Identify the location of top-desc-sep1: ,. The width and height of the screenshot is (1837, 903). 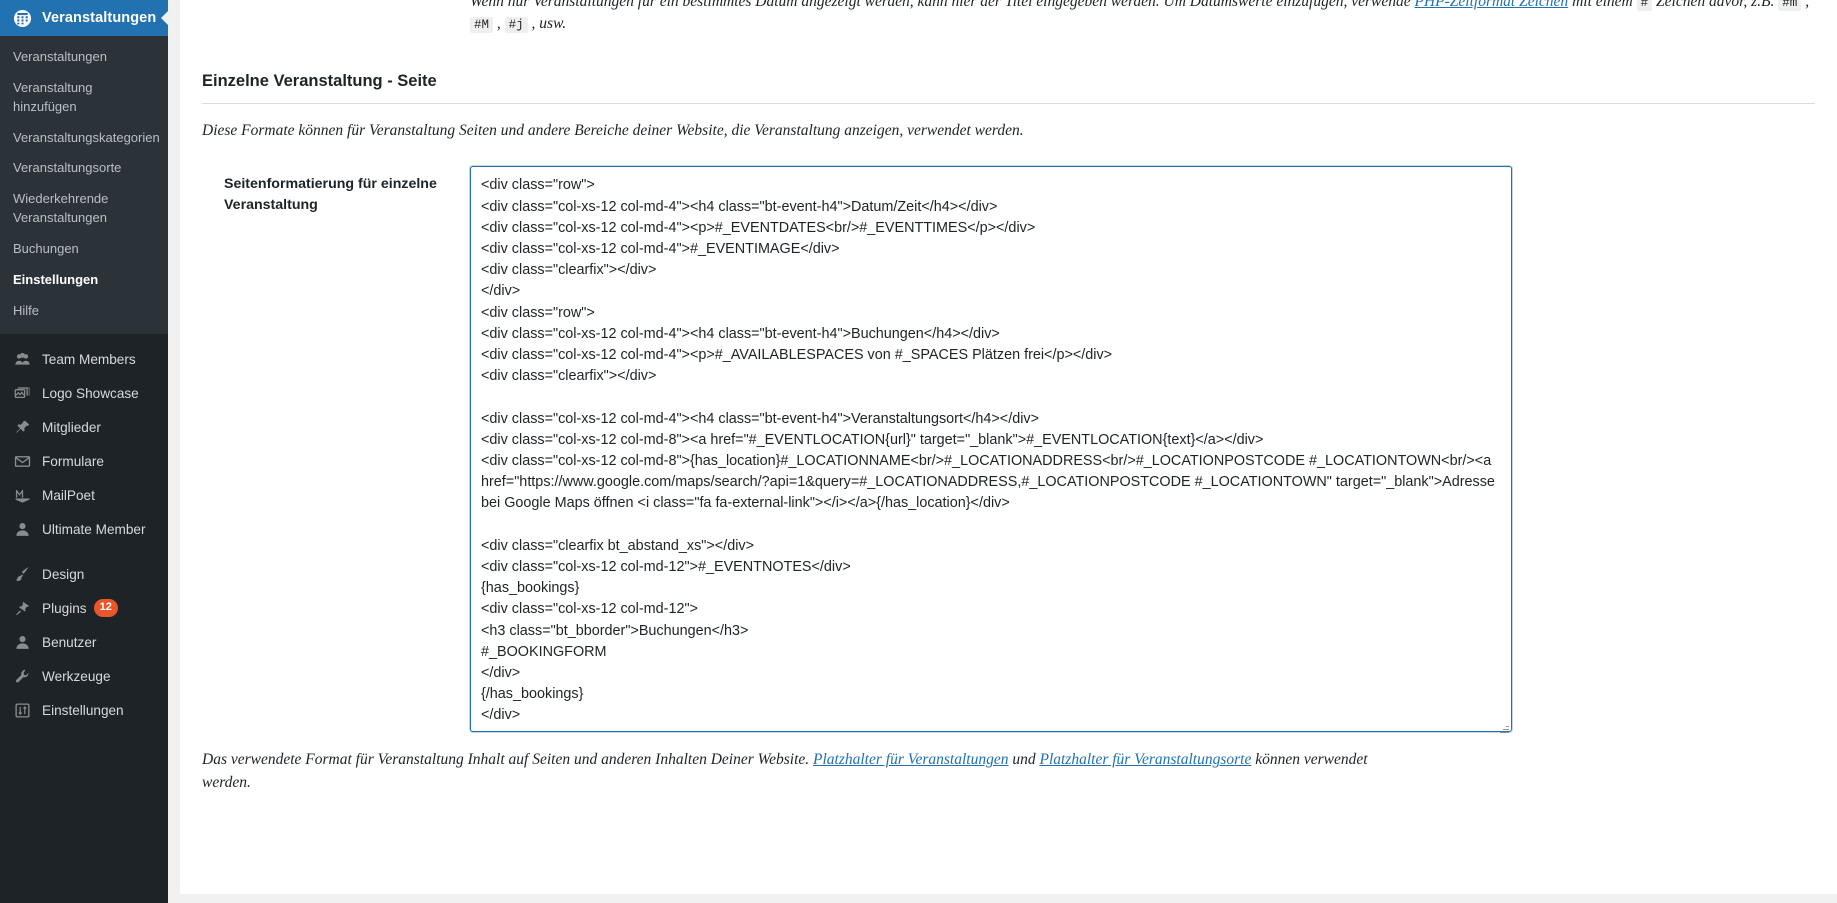
(1805, 5).